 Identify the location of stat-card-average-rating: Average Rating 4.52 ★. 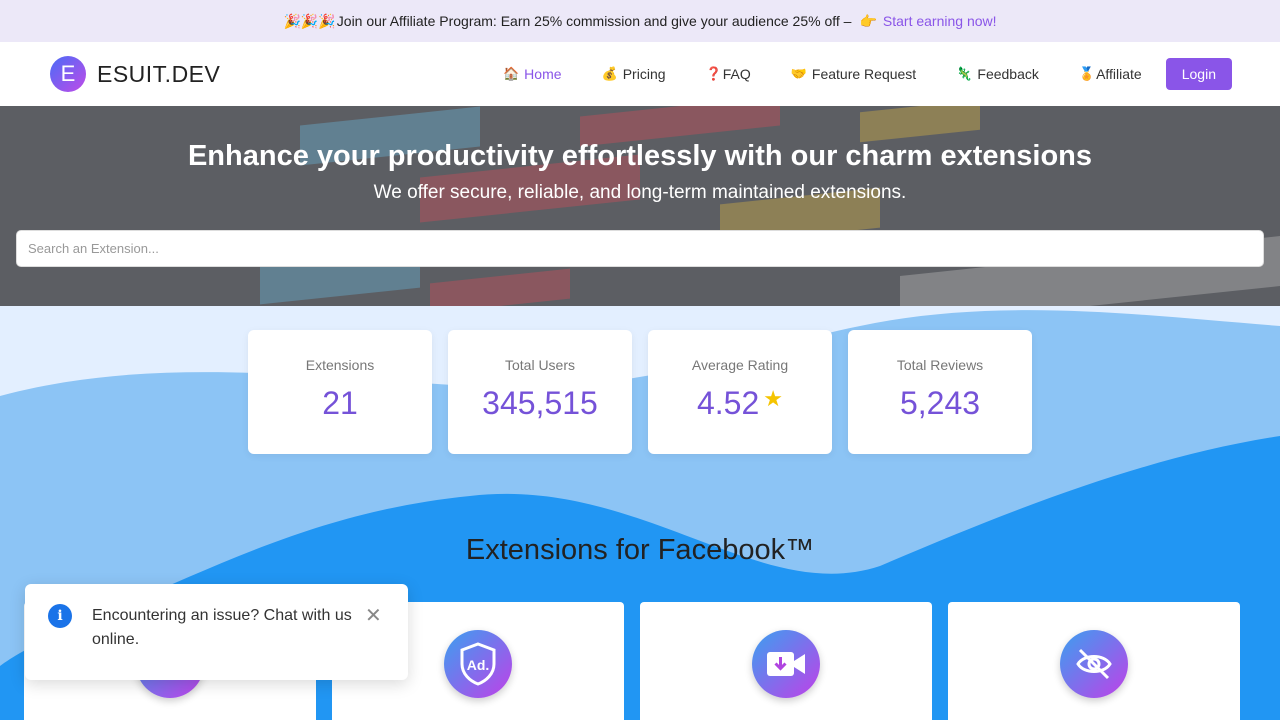
(740, 392).